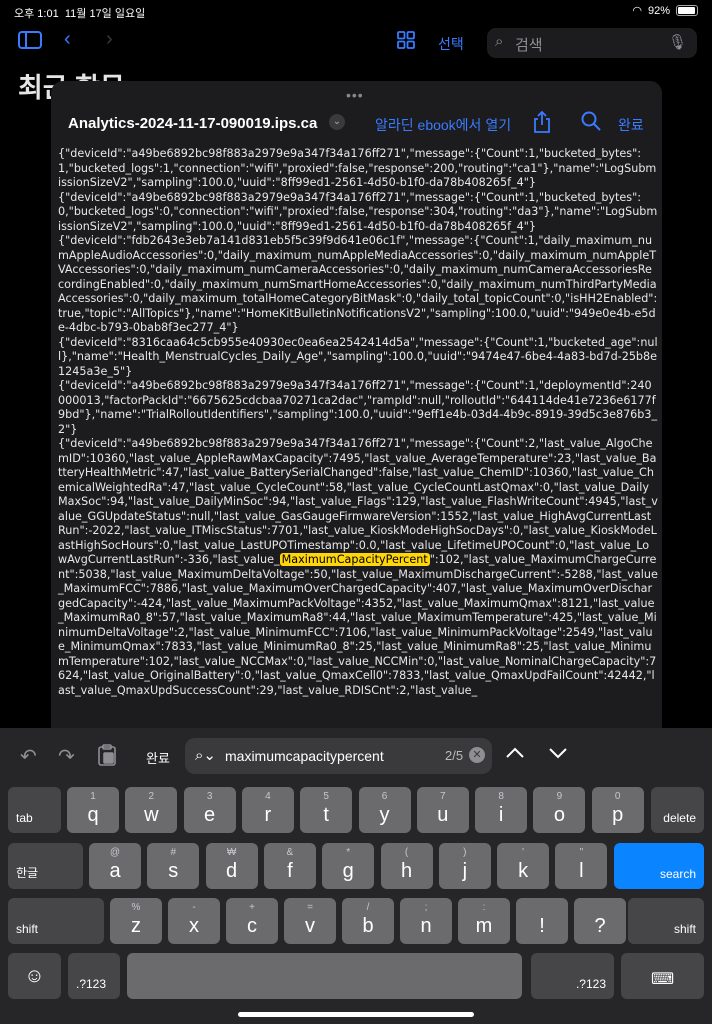 Image resolution: width=712 pixels, height=1024 pixels. Describe the element at coordinates (80, 14) in the screenshot. I see `status-time: 오후 1:01 11월 17일 일요일` at that location.